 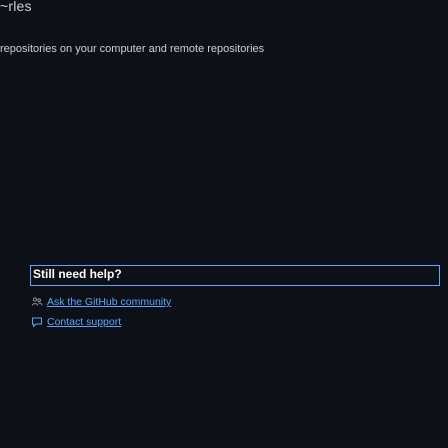 I want to click on contact-support-link: Contact support, so click(x=84, y=322).